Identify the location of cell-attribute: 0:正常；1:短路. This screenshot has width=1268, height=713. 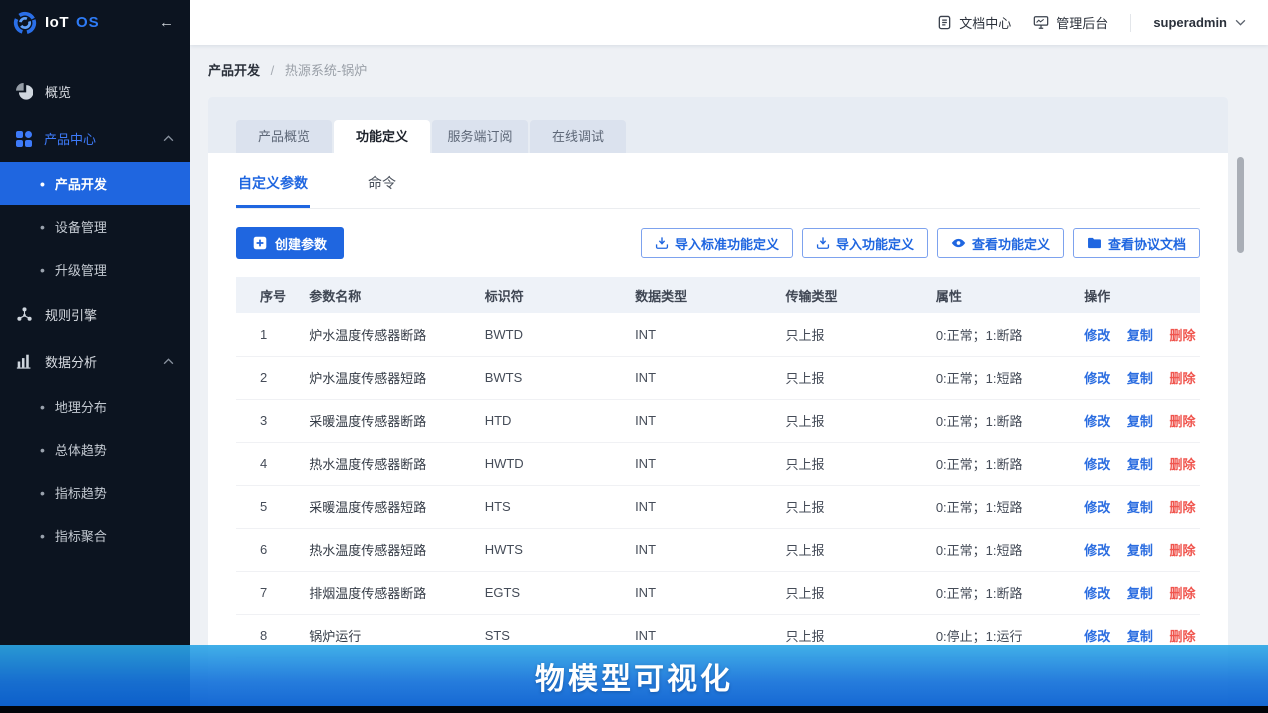
(1010, 378).